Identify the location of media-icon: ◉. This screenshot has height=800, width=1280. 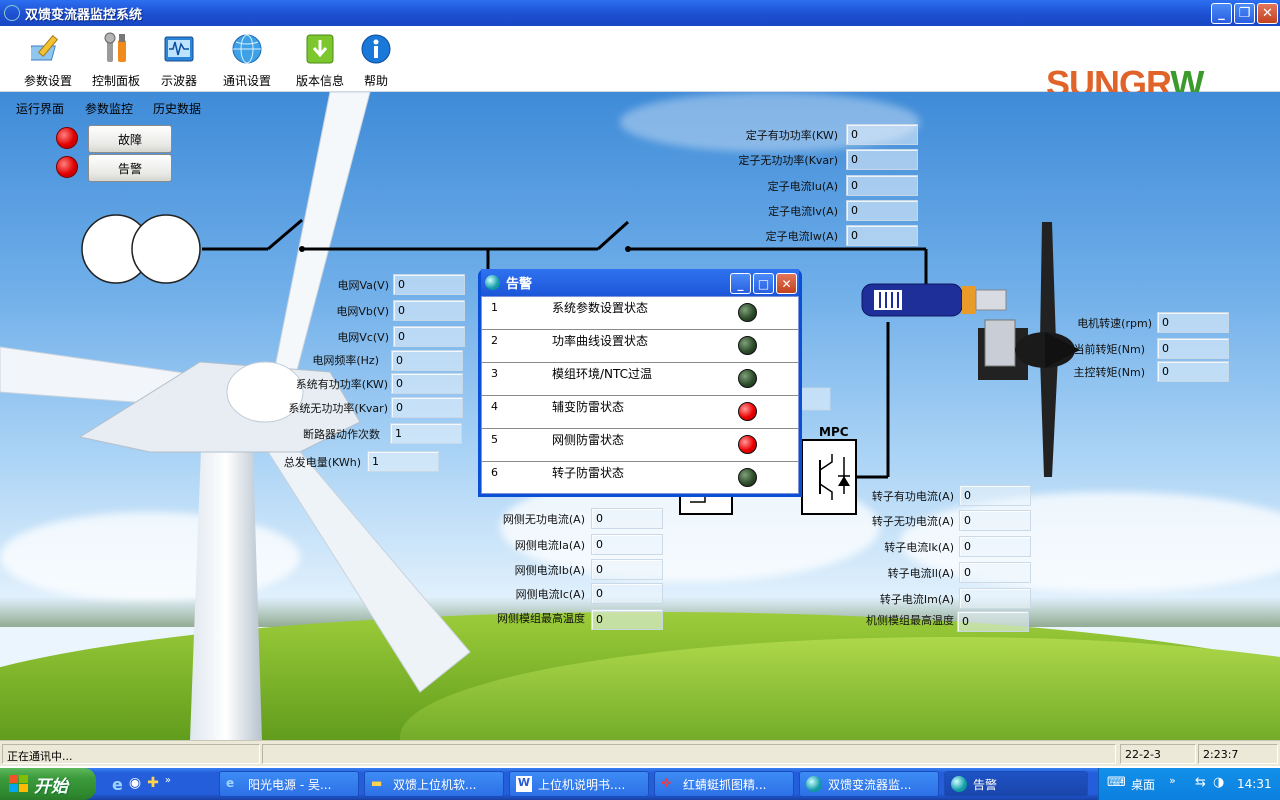
(135, 784).